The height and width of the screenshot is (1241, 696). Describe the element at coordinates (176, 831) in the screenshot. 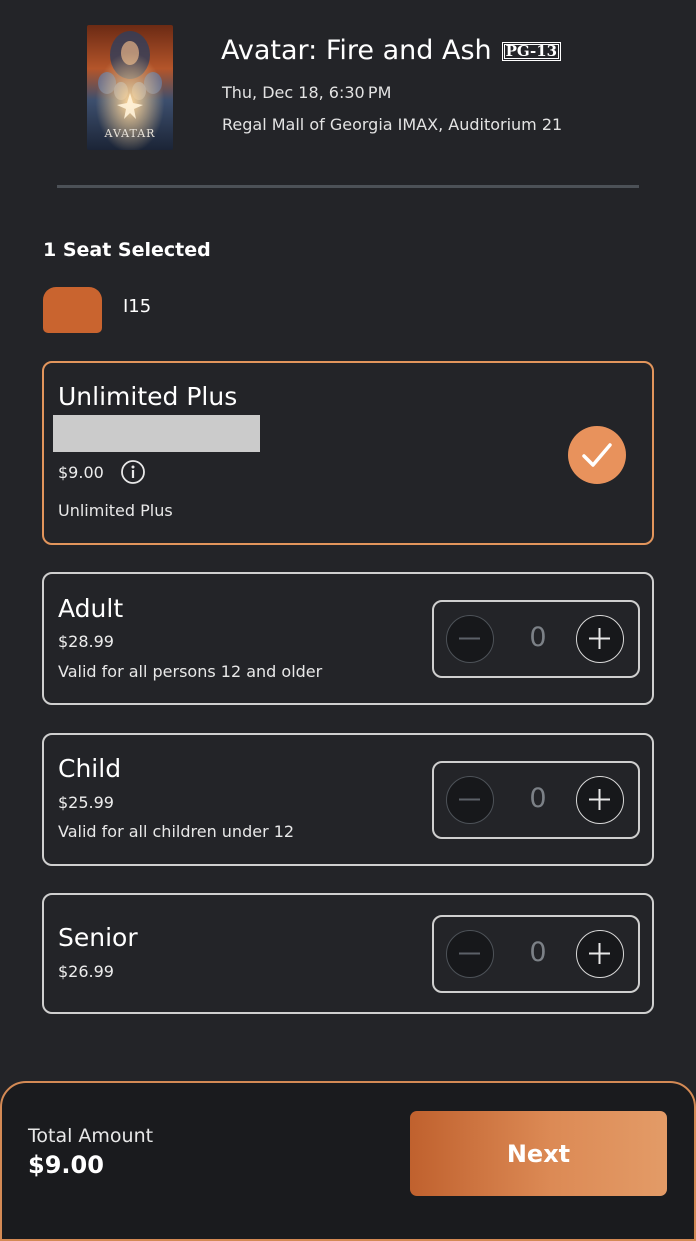

I see `ticket-description: Valid for all children under 12` at that location.